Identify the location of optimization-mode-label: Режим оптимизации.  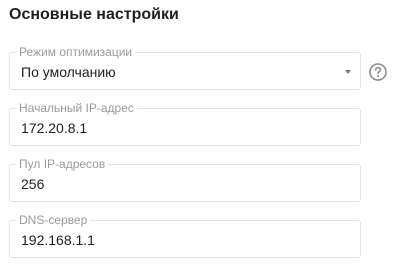
(76, 52).